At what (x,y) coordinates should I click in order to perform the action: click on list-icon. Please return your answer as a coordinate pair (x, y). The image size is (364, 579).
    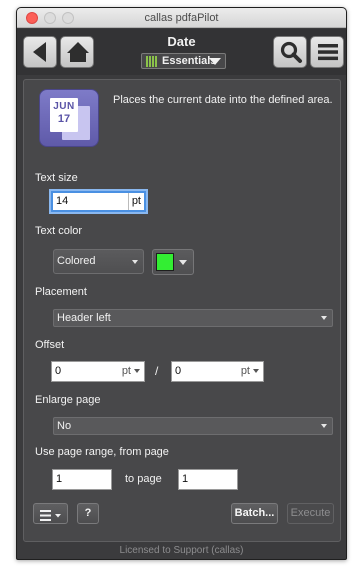
    Looking at the image, I should click on (51, 518).